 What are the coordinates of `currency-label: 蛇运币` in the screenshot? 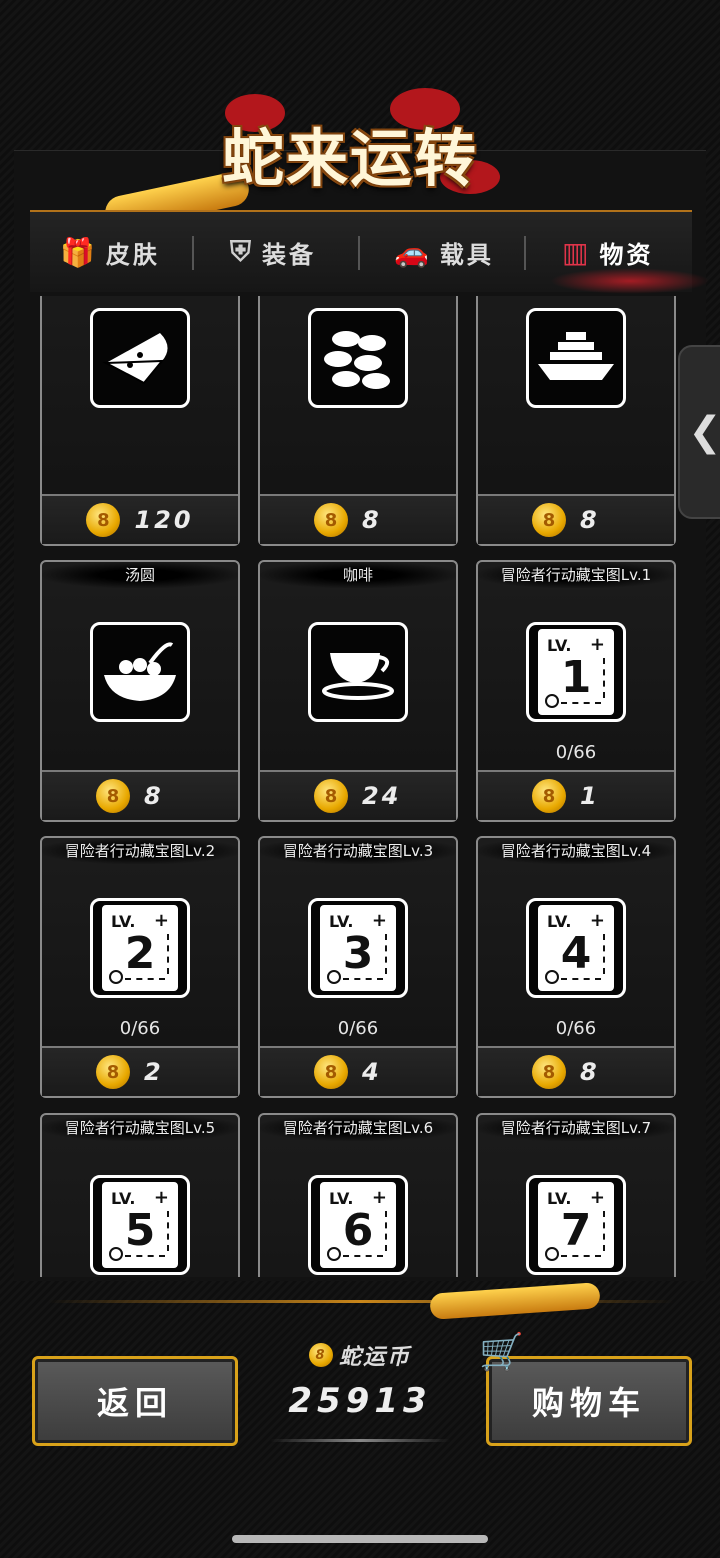 It's located at (374, 1357).